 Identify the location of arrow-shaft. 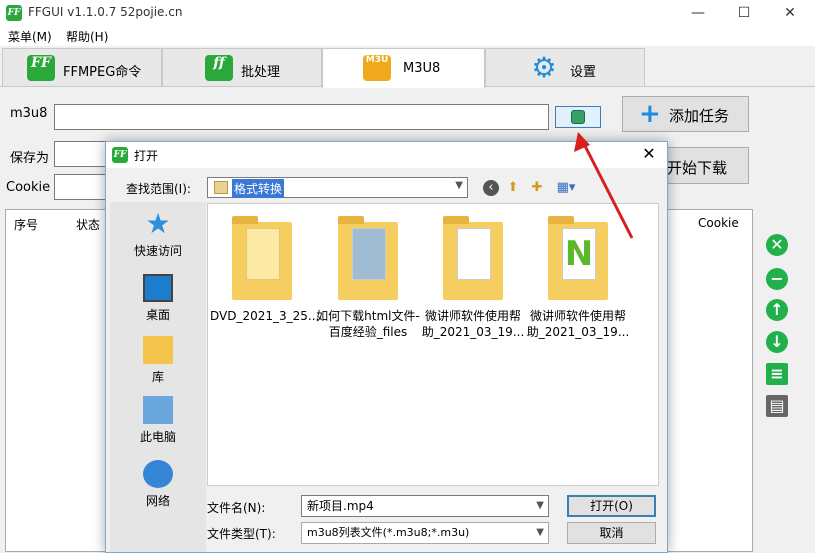
(607, 189).